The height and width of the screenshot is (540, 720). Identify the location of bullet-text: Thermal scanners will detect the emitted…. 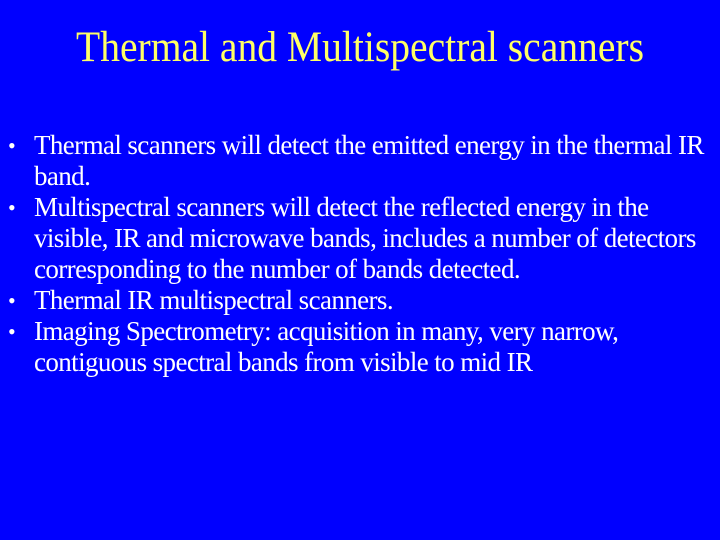
(369, 160).